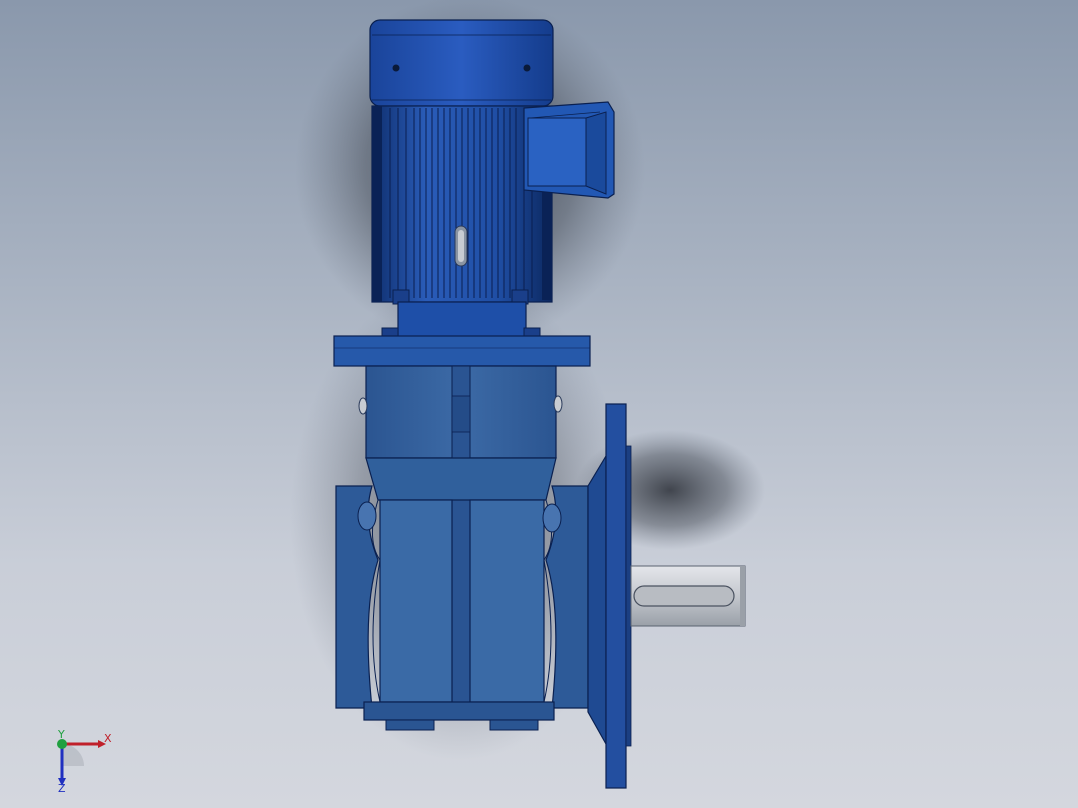  What do you see at coordinates (462, 351) in the screenshot?
I see `adapter-flange` at bounding box center [462, 351].